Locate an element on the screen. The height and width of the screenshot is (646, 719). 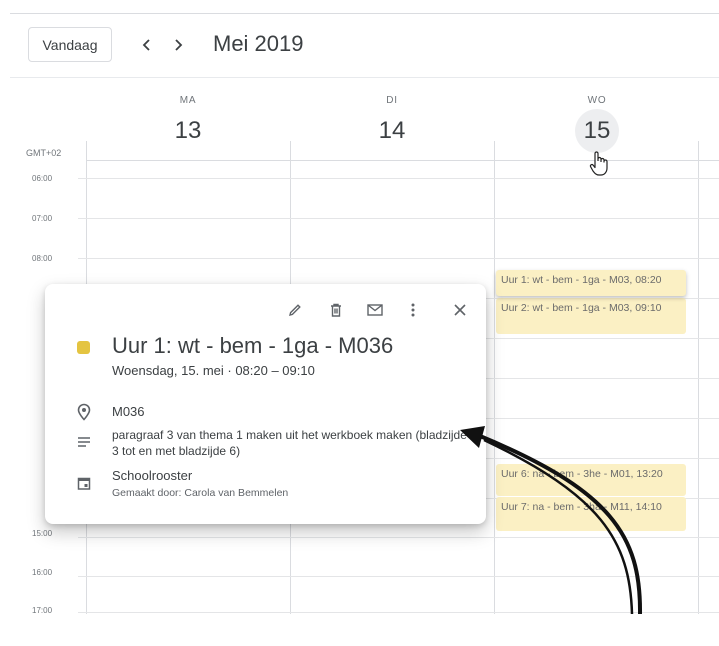
hour-label: 16:00 is located at coordinates (42, 572).